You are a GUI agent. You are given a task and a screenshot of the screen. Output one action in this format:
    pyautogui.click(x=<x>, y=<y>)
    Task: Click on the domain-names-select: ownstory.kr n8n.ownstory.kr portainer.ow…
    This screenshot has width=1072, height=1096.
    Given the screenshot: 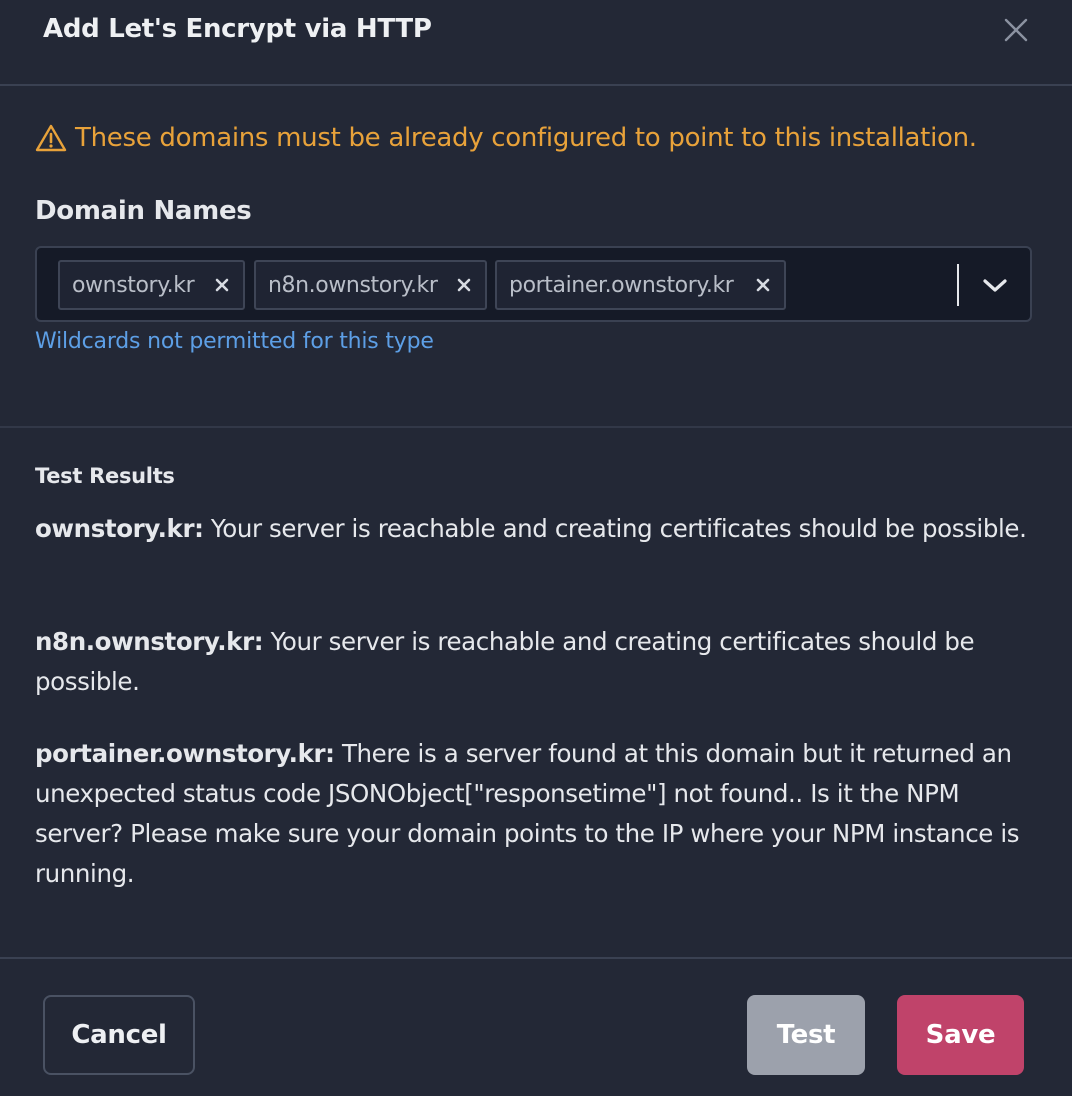 What is the action you would take?
    pyautogui.click(x=533, y=284)
    